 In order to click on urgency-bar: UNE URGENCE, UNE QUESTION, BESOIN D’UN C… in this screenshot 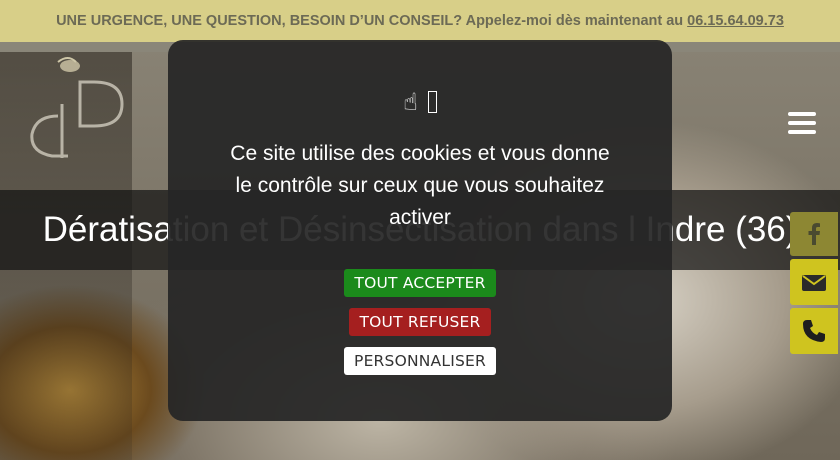, I will do `click(420, 21)`.